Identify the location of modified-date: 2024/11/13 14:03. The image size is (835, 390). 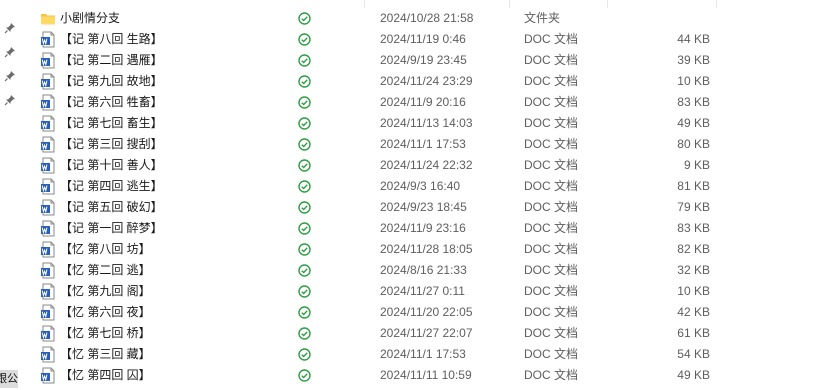
(426, 123).